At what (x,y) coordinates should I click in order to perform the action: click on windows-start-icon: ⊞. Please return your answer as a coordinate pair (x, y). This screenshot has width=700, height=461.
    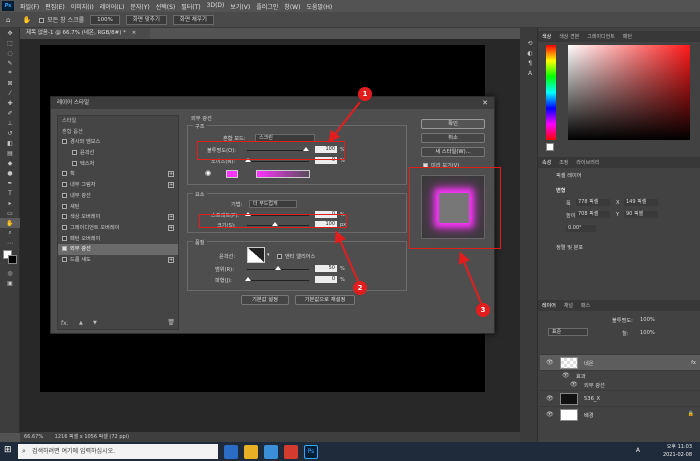
    Looking at the image, I should click on (8, 450).